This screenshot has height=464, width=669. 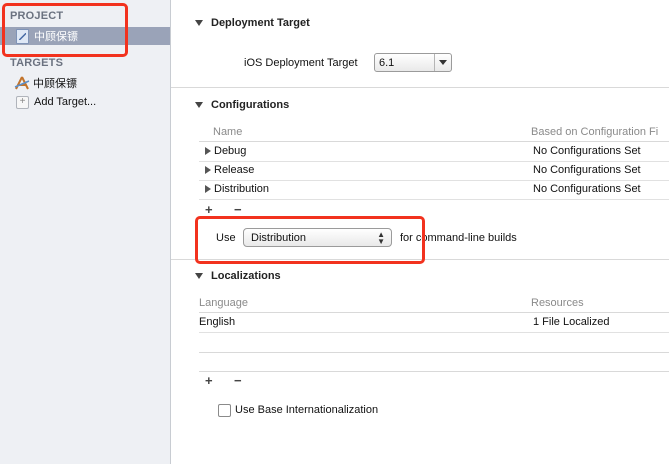 I want to click on sidebar-item-label: 中顾保镖, so click(x=55, y=84).